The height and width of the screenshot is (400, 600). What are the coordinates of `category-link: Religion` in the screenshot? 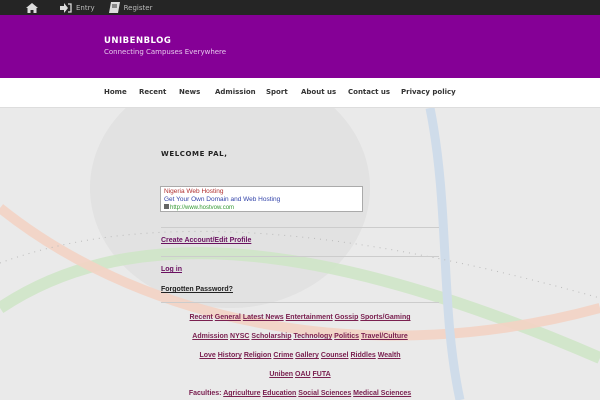 It's located at (258, 355).